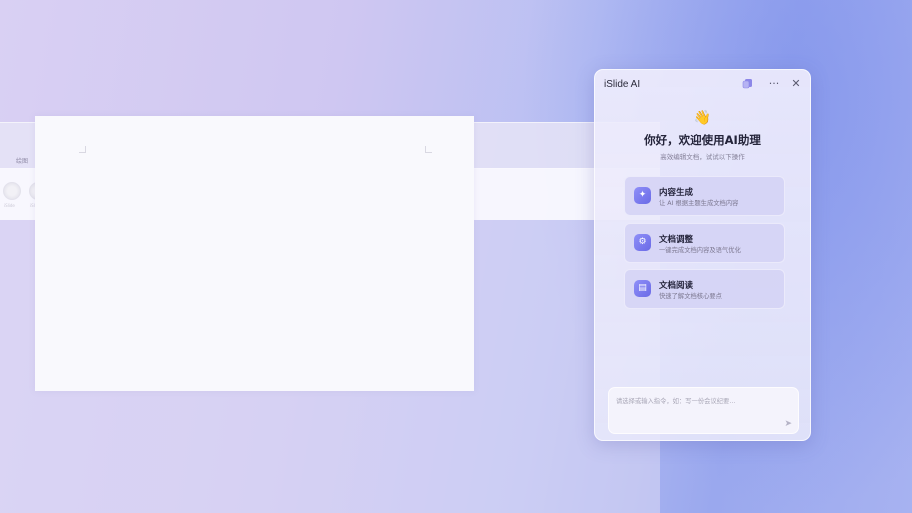  Describe the element at coordinates (12, 191) in the screenshot. I see `ribbon-tool-icon` at that location.